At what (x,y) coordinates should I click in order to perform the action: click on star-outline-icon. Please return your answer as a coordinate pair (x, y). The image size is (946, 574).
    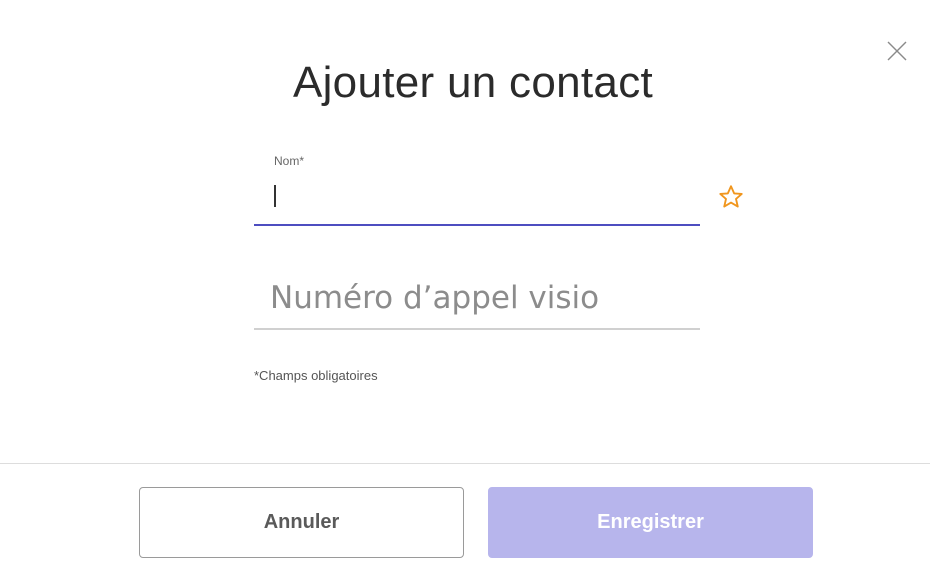
    Looking at the image, I should click on (731, 196).